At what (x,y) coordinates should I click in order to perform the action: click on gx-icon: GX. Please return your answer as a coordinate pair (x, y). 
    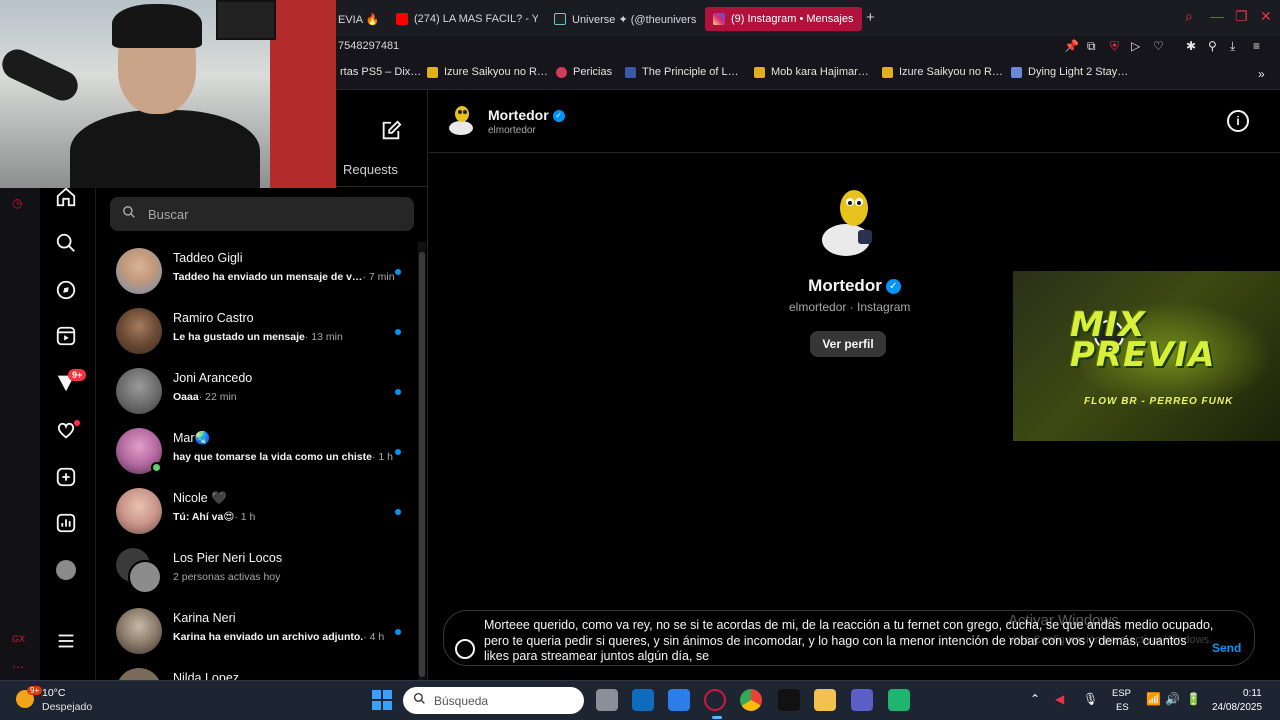
    Looking at the image, I should click on (18, 639).